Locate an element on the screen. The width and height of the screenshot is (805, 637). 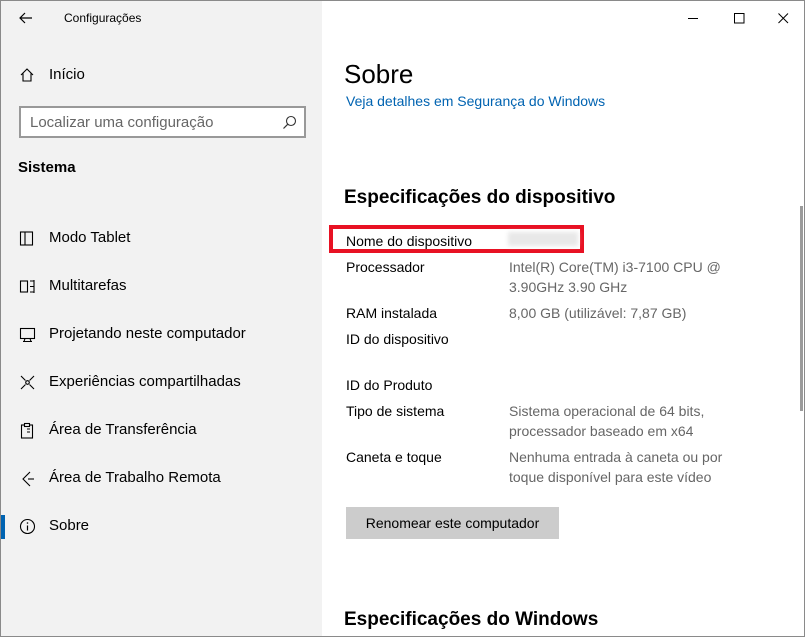
maximize-button is located at coordinates (739, 18).